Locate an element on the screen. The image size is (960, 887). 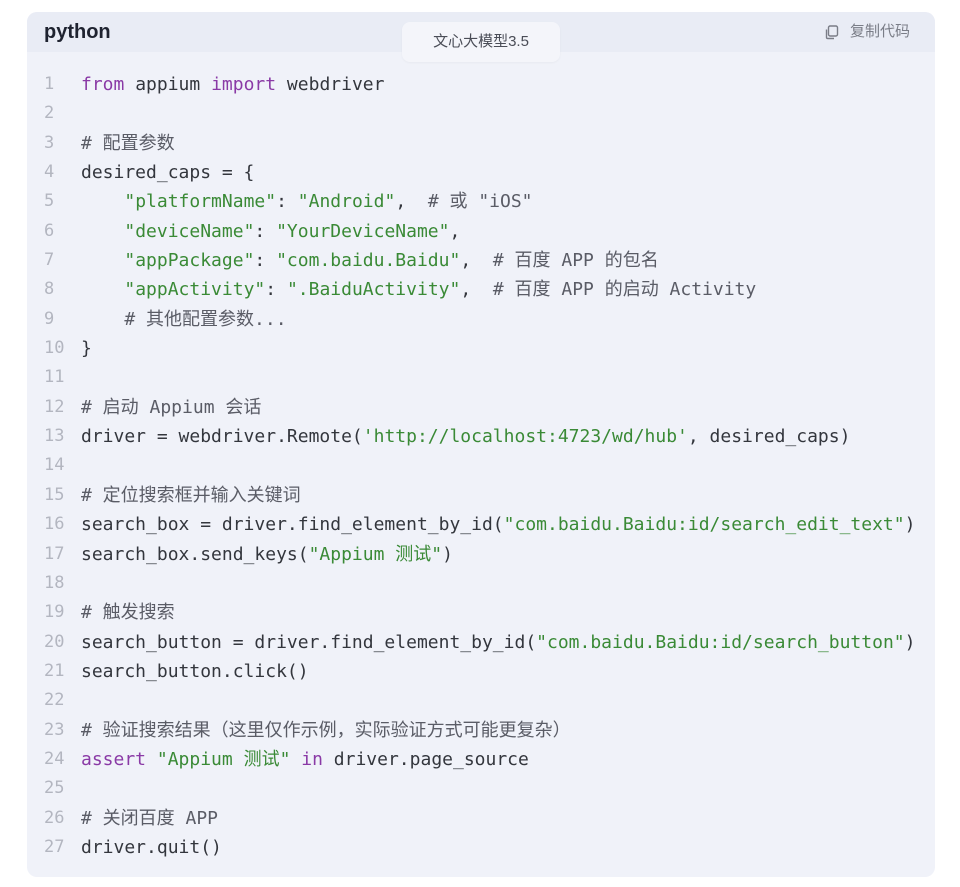
code-string: "com.baidu.Baidu:id/search_button" is located at coordinates (720, 642).